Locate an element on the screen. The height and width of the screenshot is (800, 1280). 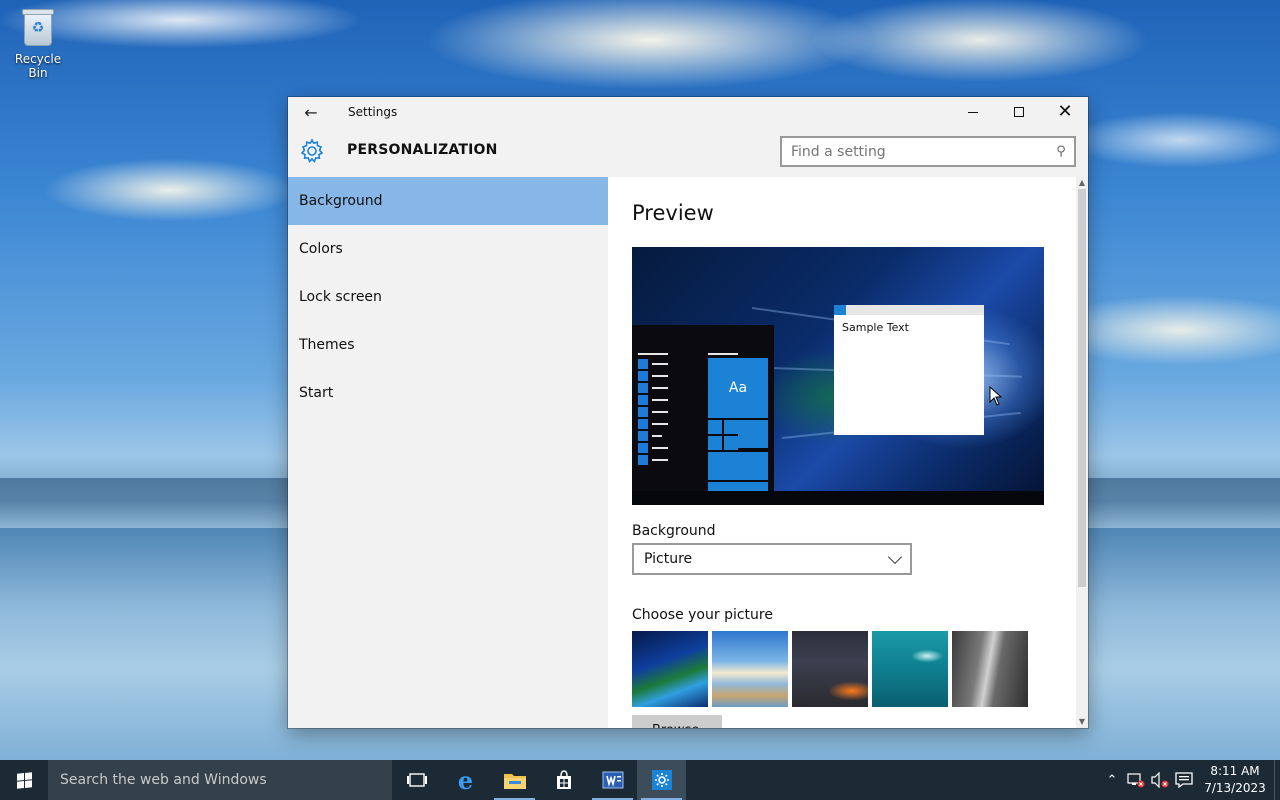
back-arrow-icon: ← is located at coordinates (311, 112).